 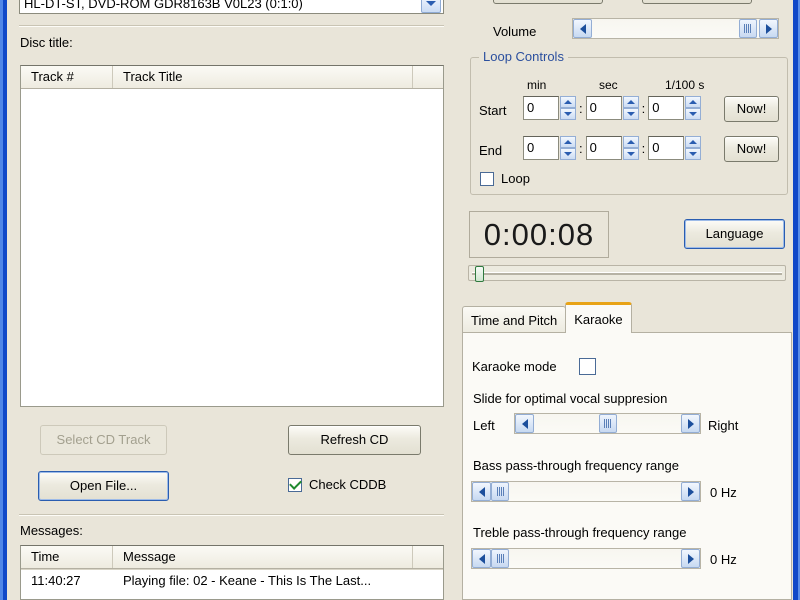 I want to click on tab-karaoke: Karaoke, so click(x=598, y=317).